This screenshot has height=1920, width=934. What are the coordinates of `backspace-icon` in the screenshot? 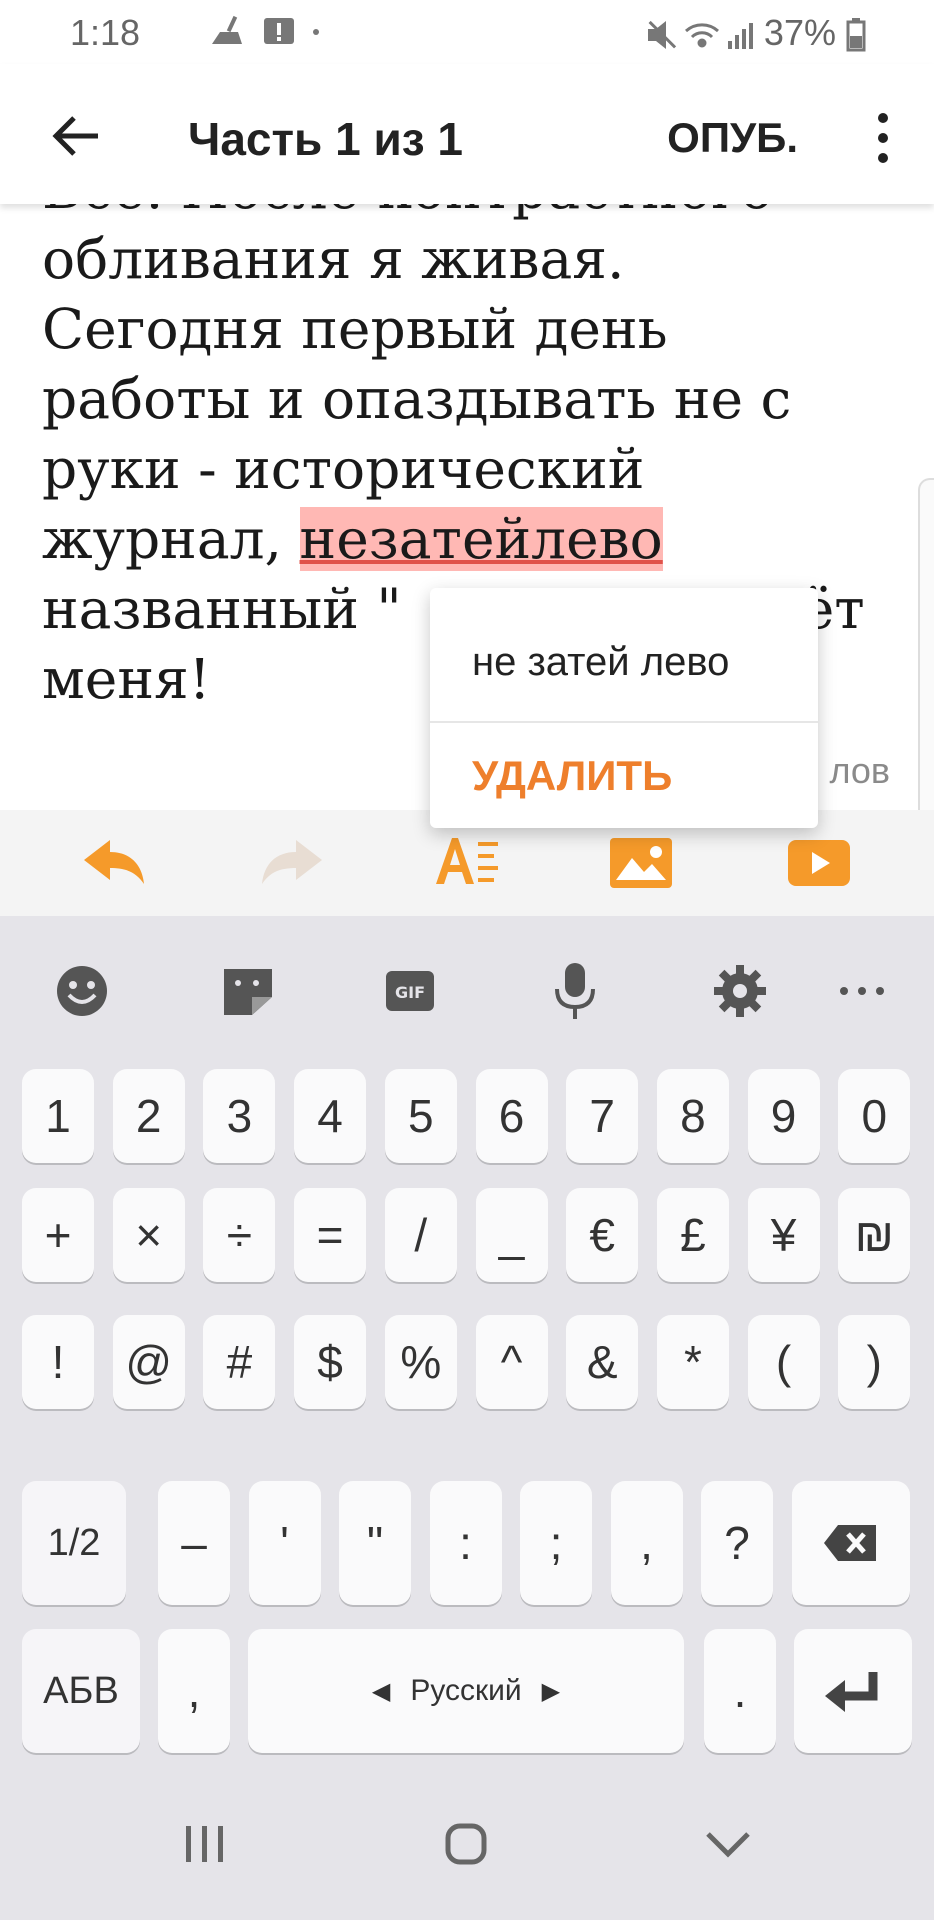 It's located at (850, 1543).